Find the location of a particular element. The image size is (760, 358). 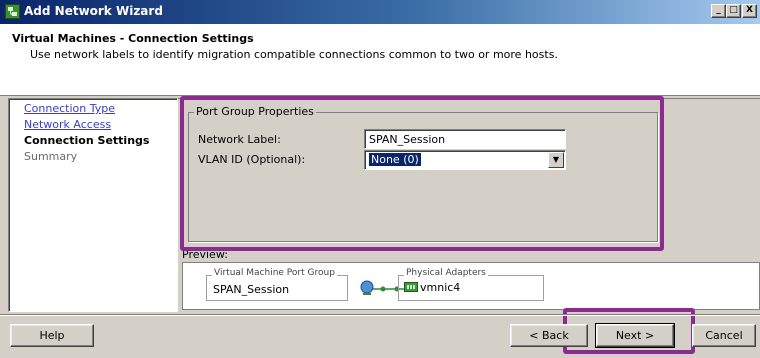

next-button: Next > is located at coordinates (635, 335).